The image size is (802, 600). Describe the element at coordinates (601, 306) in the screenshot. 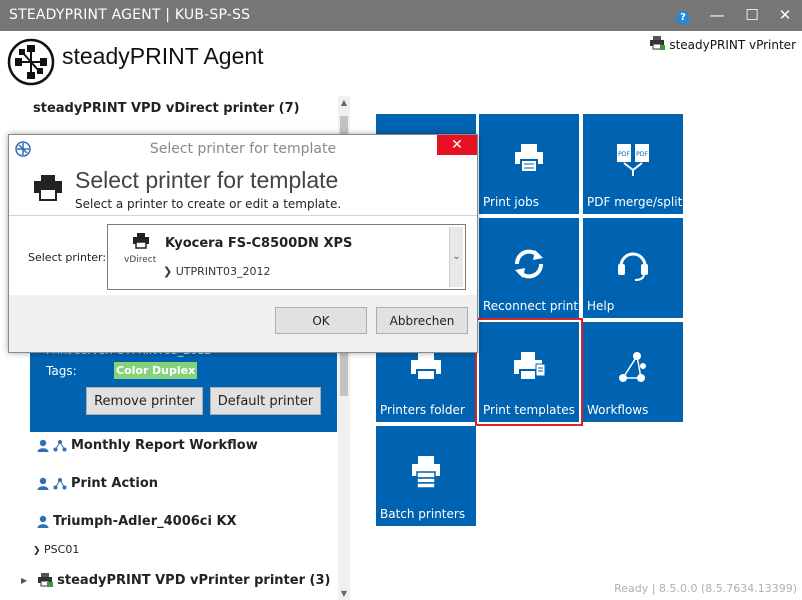

I see `tile-label: Help` at that location.